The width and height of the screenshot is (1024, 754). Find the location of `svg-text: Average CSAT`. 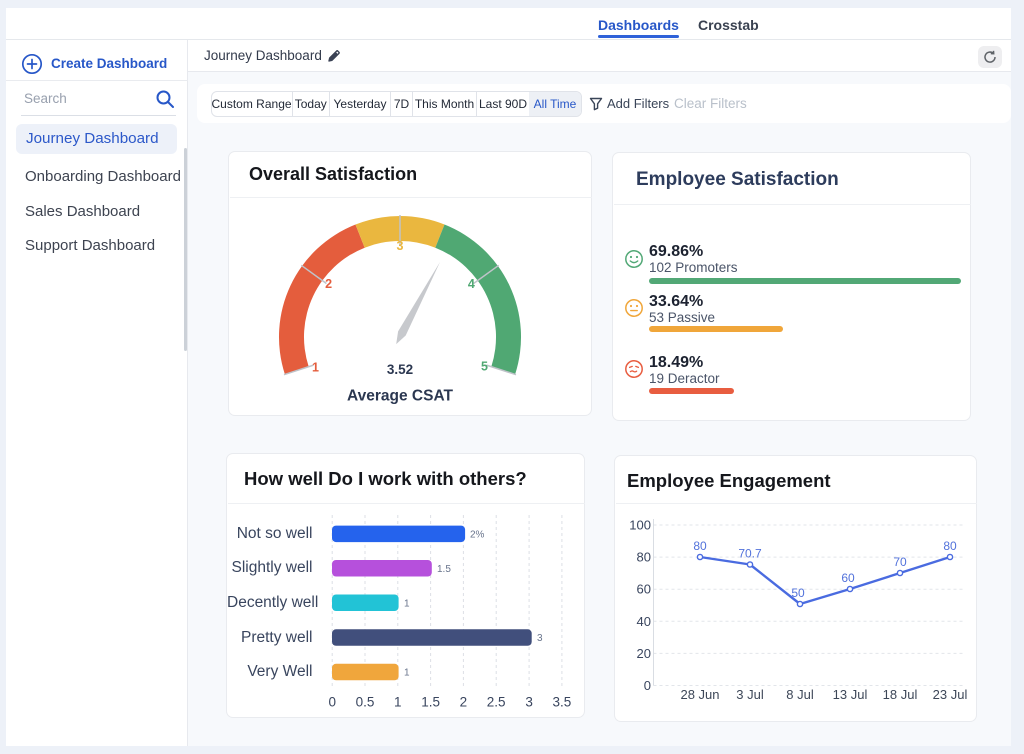

svg-text: Average CSAT is located at coordinates (400, 396).